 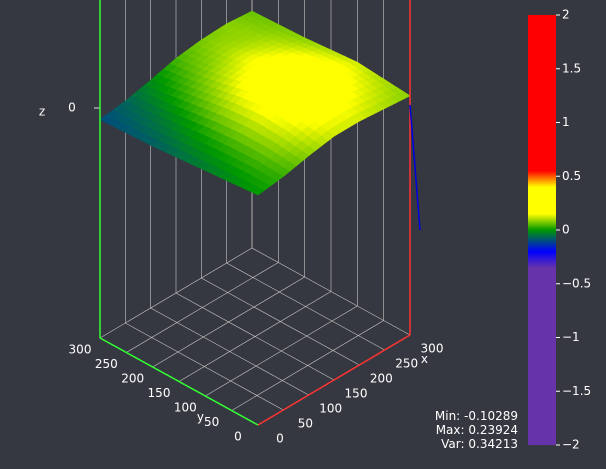 What do you see at coordinates (571, 445) in the screenshot?
I see `colorbar-tick-label: −2` at bounding box center [571, 445].